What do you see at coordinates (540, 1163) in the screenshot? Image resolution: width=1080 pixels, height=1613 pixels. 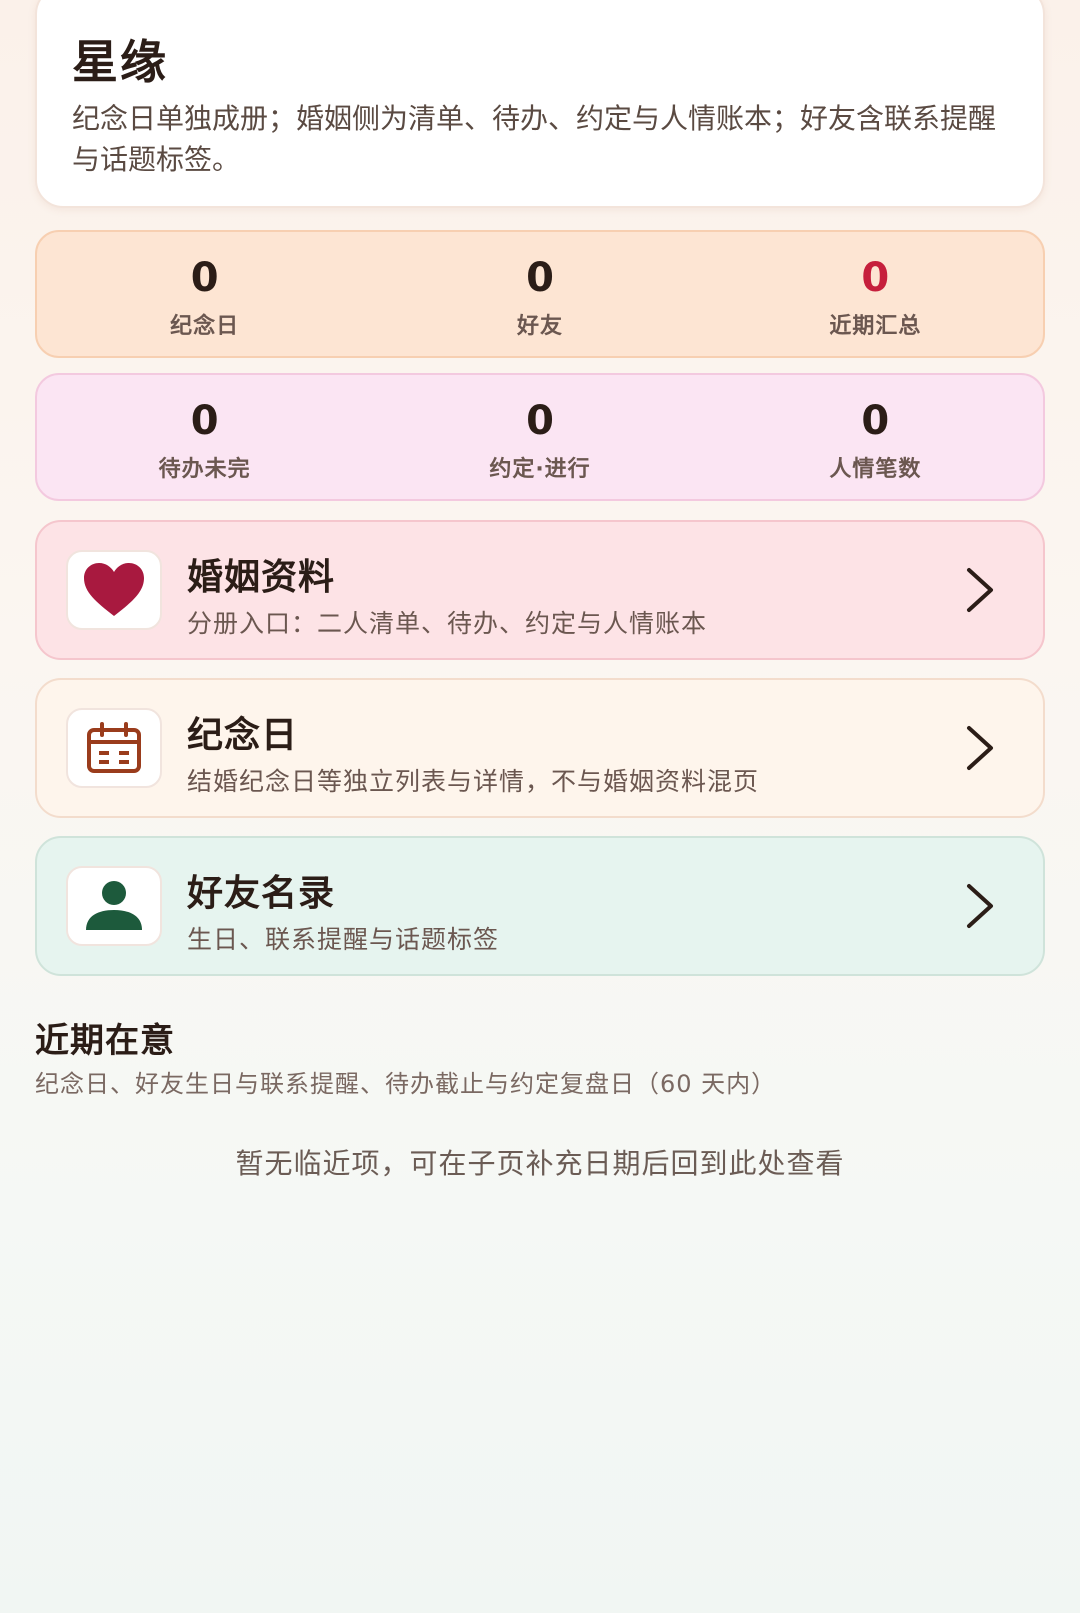 I see `empty-state-text: 暂无临近项，可在子页补充日期后回到此处查看` at bounding box center [540, 1163].